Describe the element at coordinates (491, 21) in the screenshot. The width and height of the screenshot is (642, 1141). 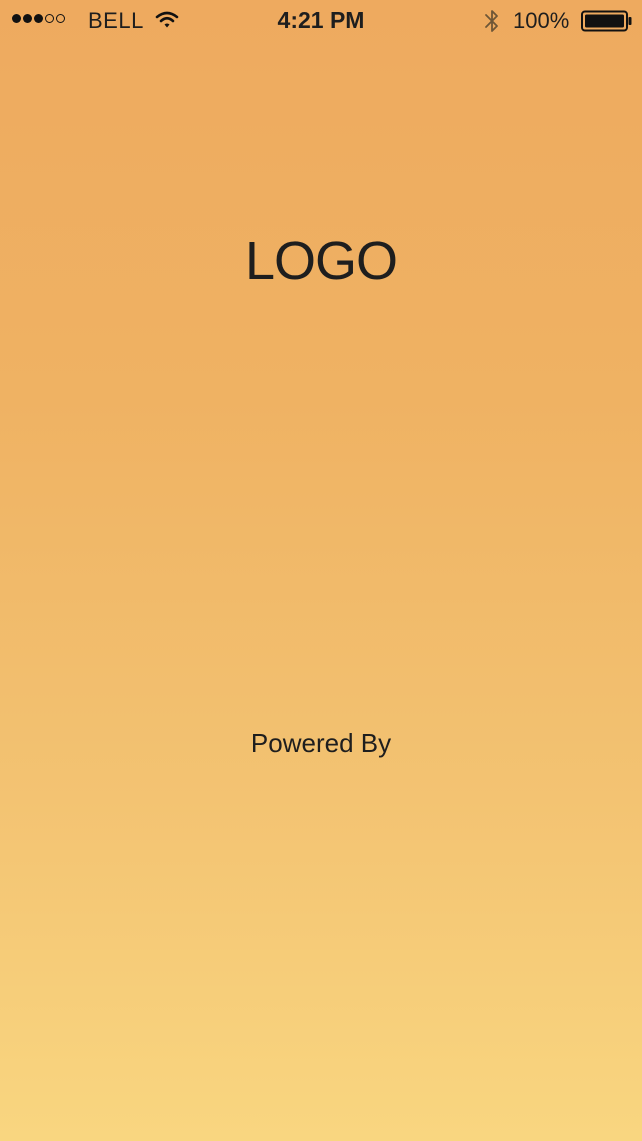
I see `bluetooth-icon` at that location.